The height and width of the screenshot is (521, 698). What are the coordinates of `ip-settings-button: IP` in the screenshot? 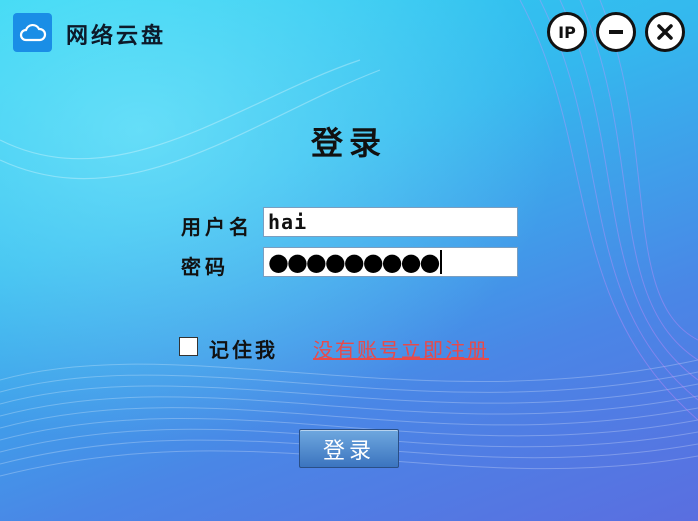 It's located at (567, 32).